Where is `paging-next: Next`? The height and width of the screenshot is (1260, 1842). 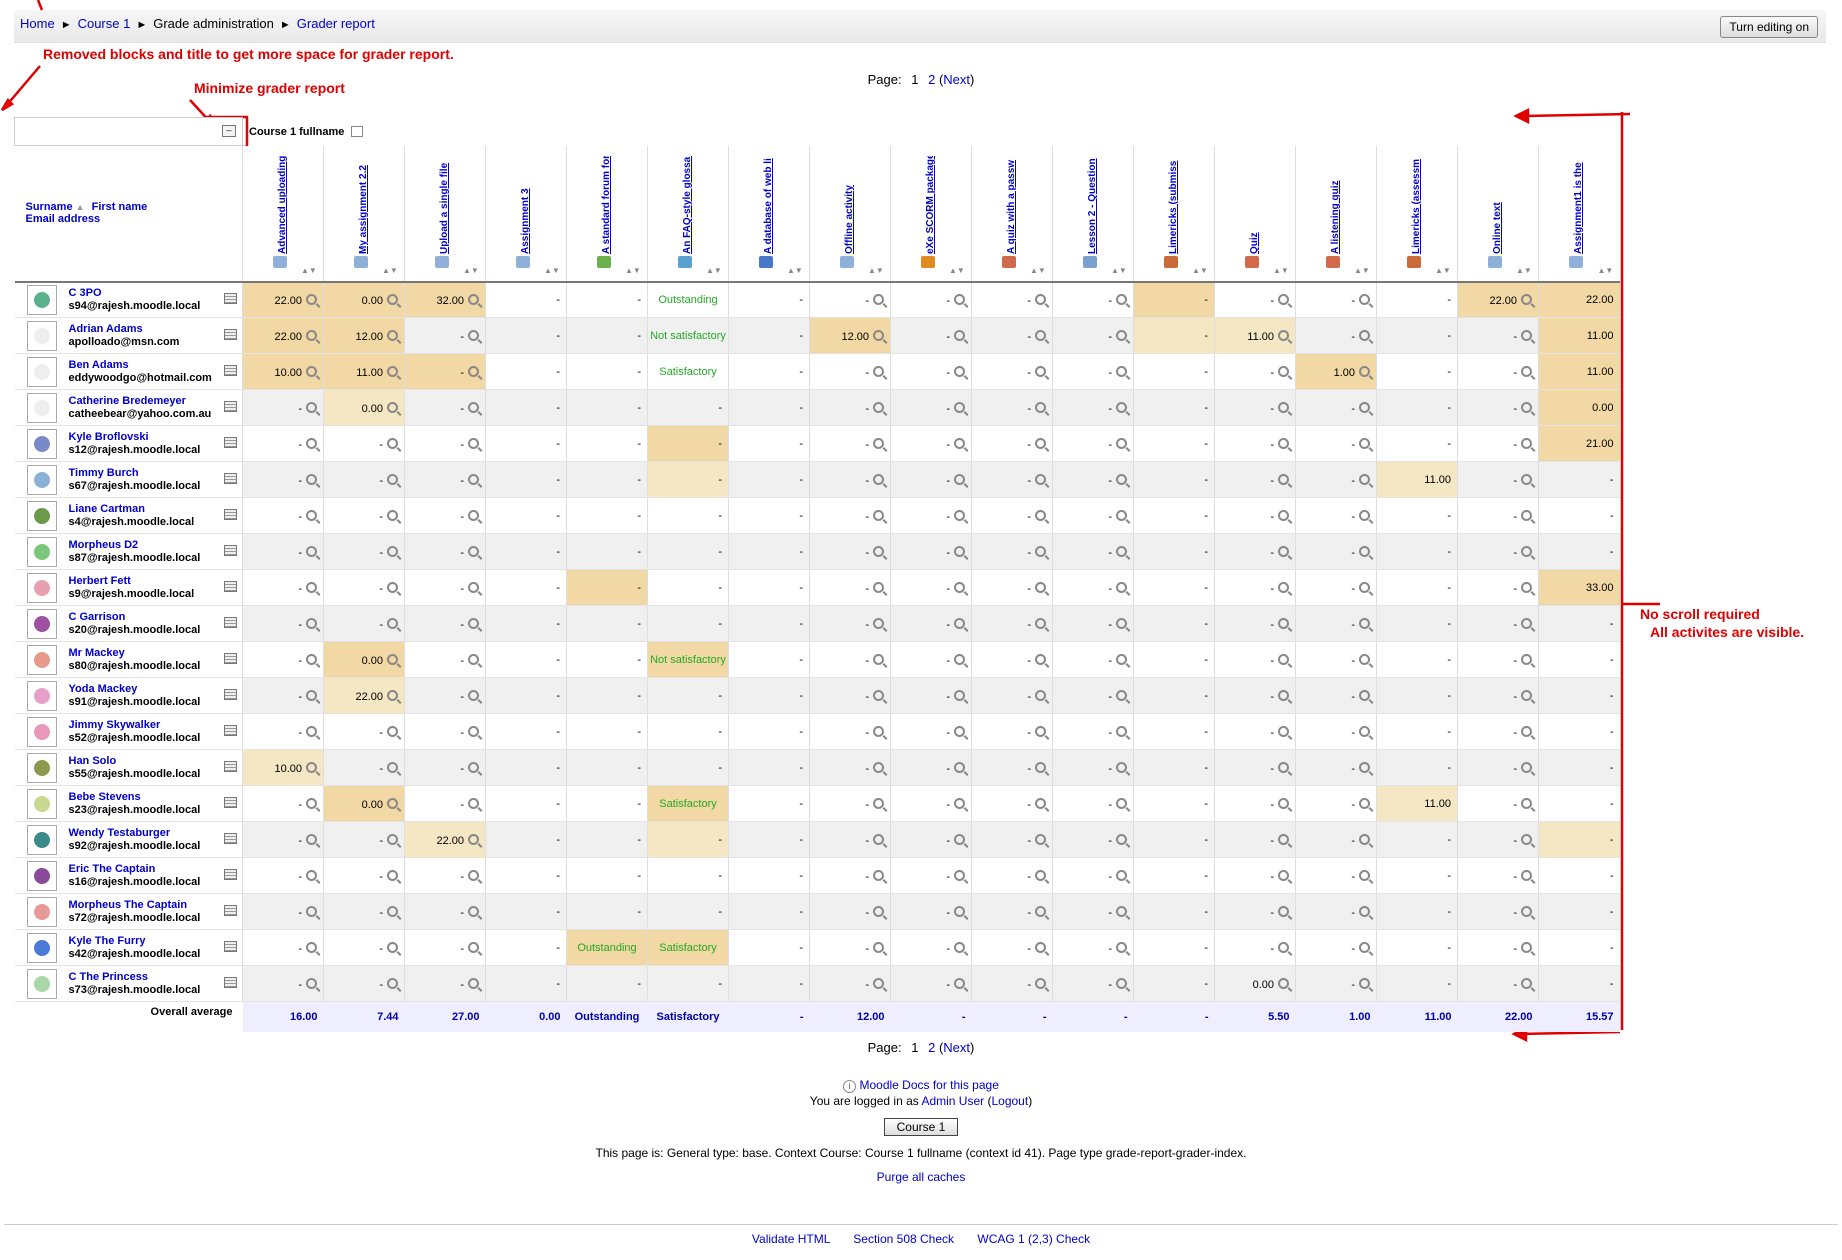 paging-next: Next is located at coordinates (956, 1047).